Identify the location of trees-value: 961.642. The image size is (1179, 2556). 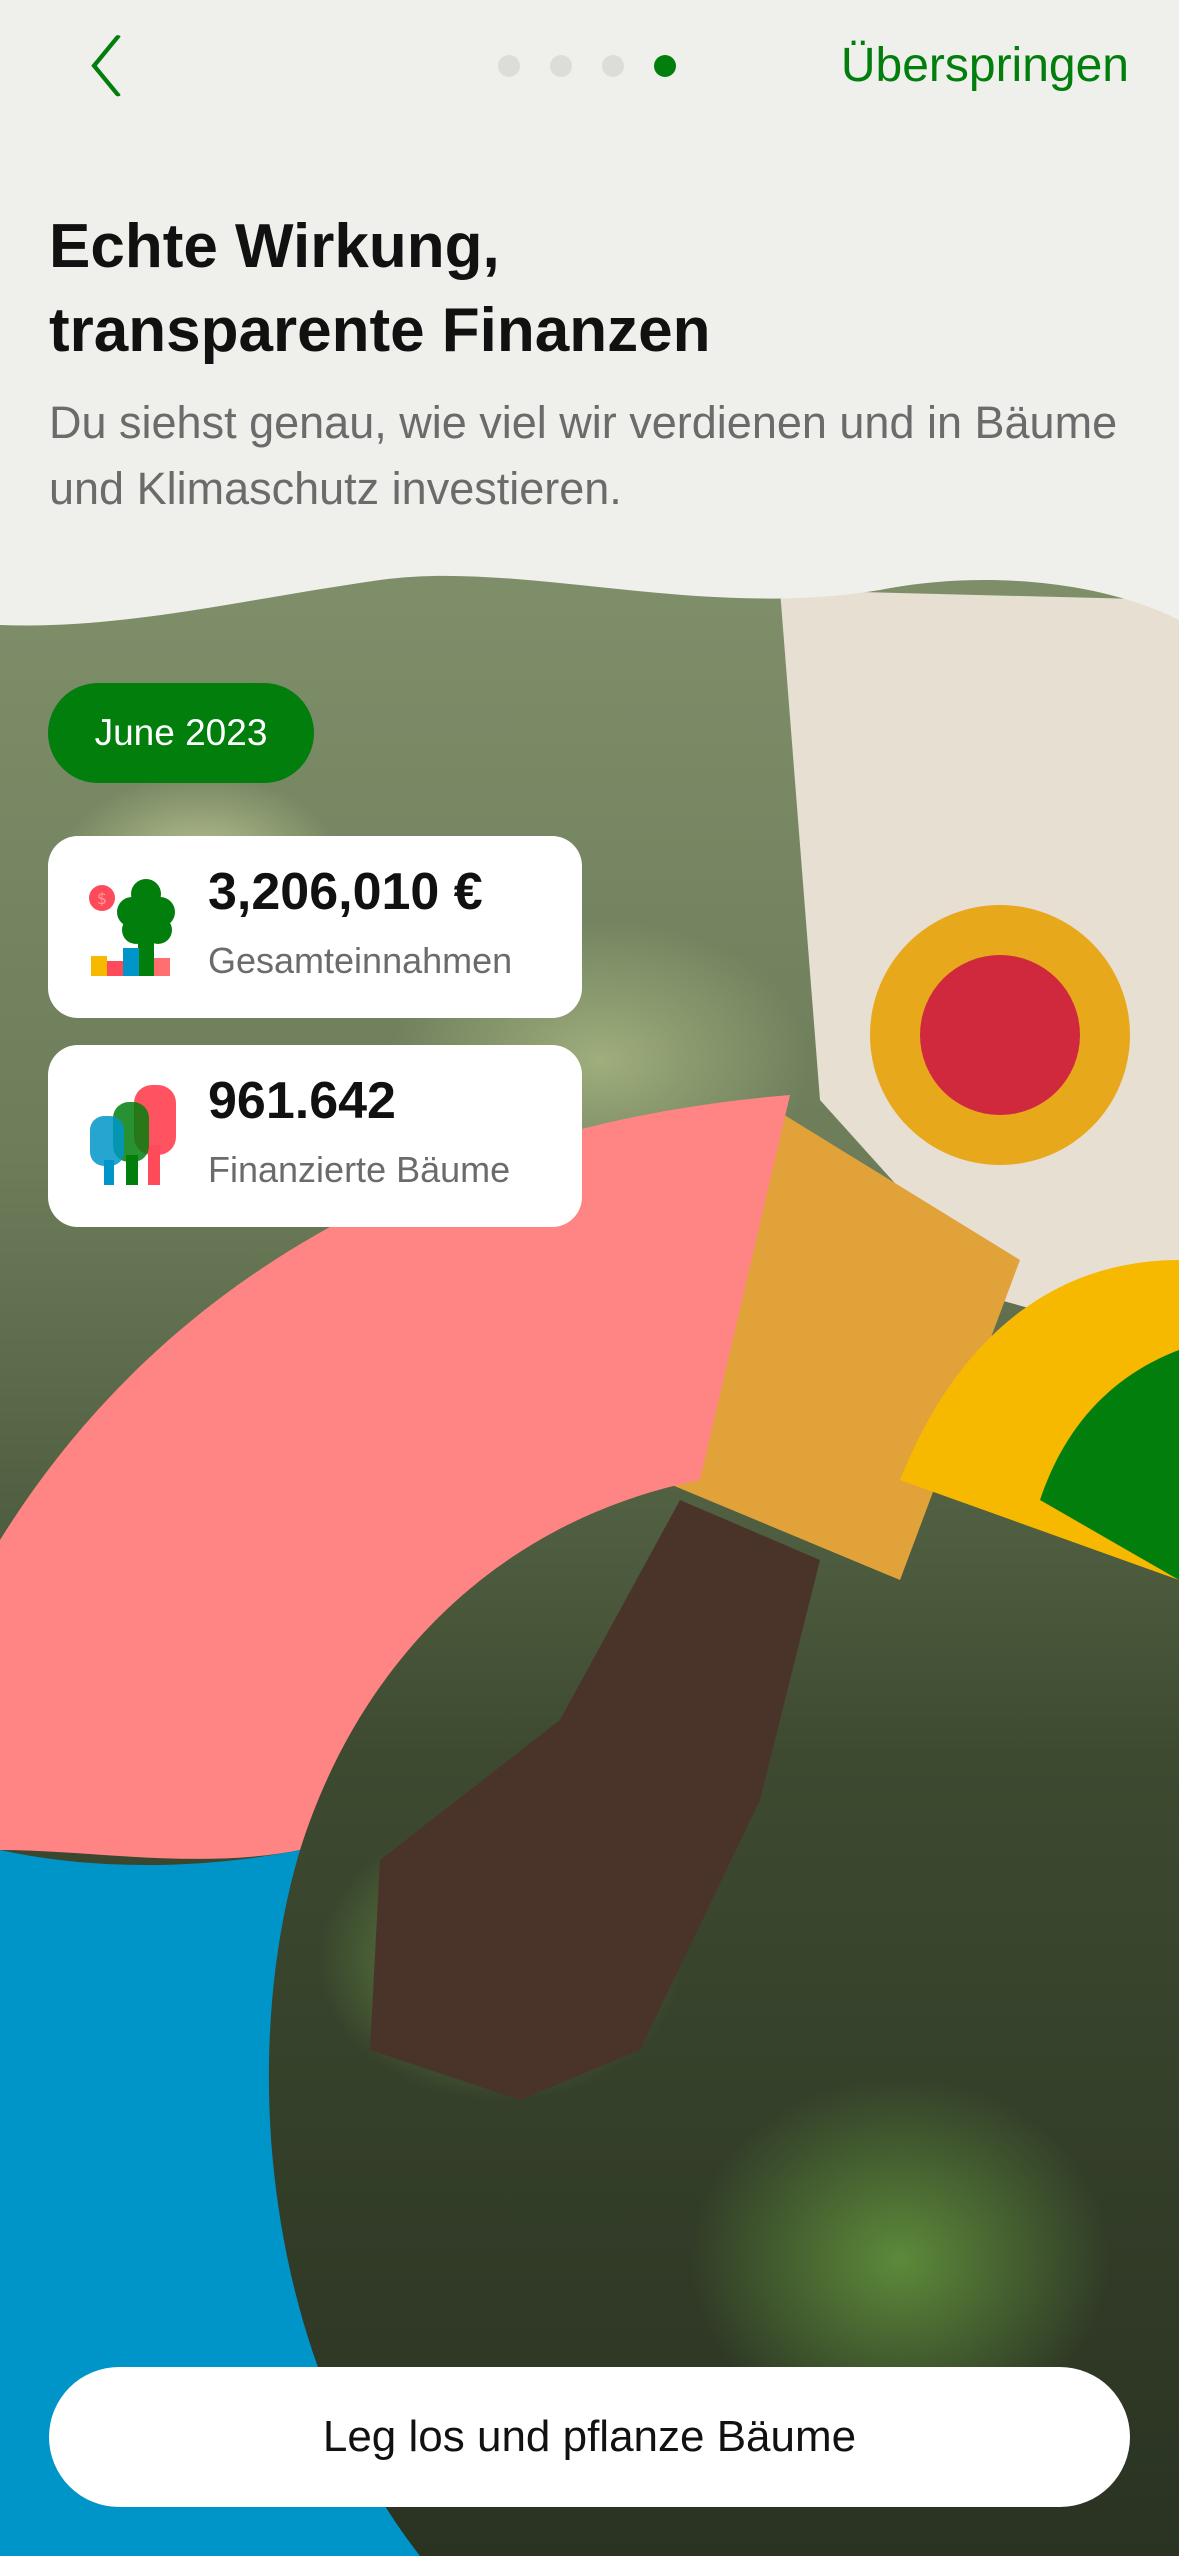
(302, 1101).